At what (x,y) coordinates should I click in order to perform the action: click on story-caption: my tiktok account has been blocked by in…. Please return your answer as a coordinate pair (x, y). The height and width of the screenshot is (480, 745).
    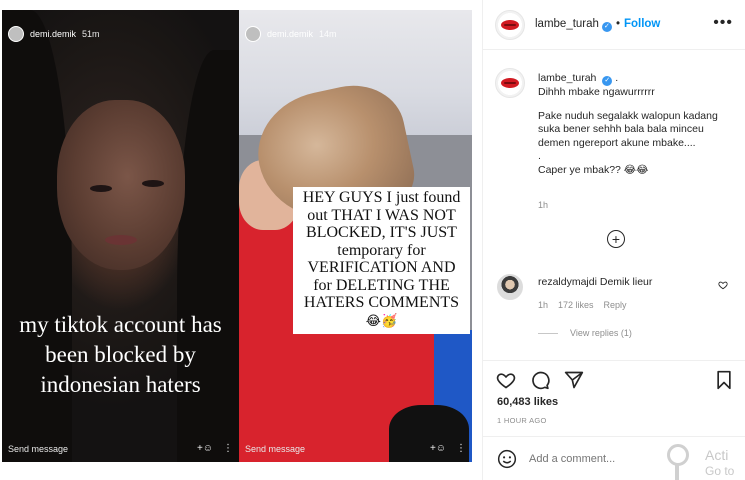
    Looking at the image, I should click on (120, 354).